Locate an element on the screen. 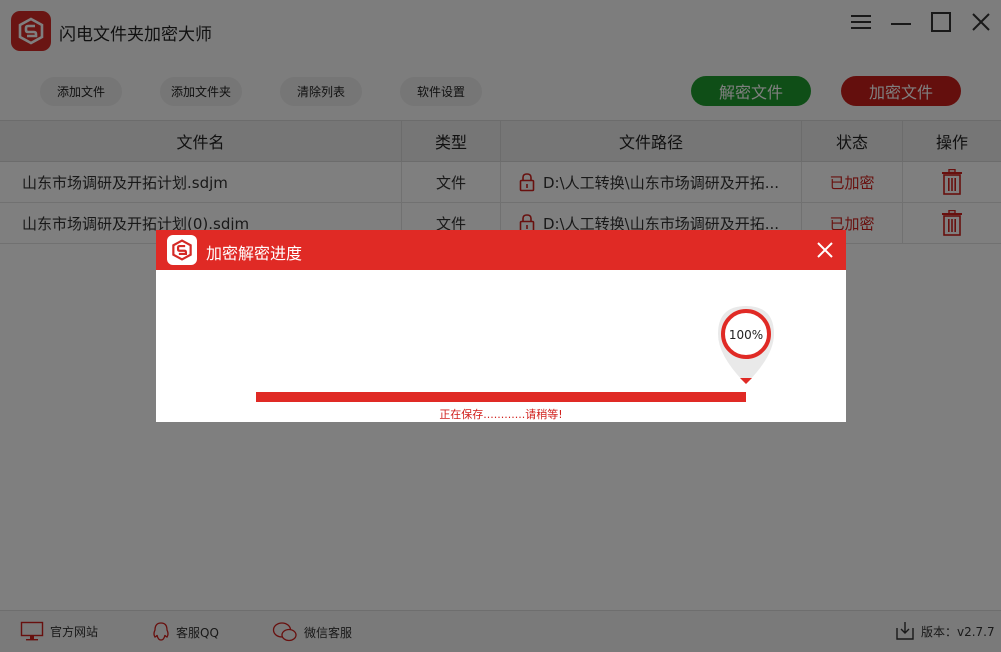 The height and width of the screenshot is (652, 1001). progress-percent-label: 100% is located at coordinates (746, 335).